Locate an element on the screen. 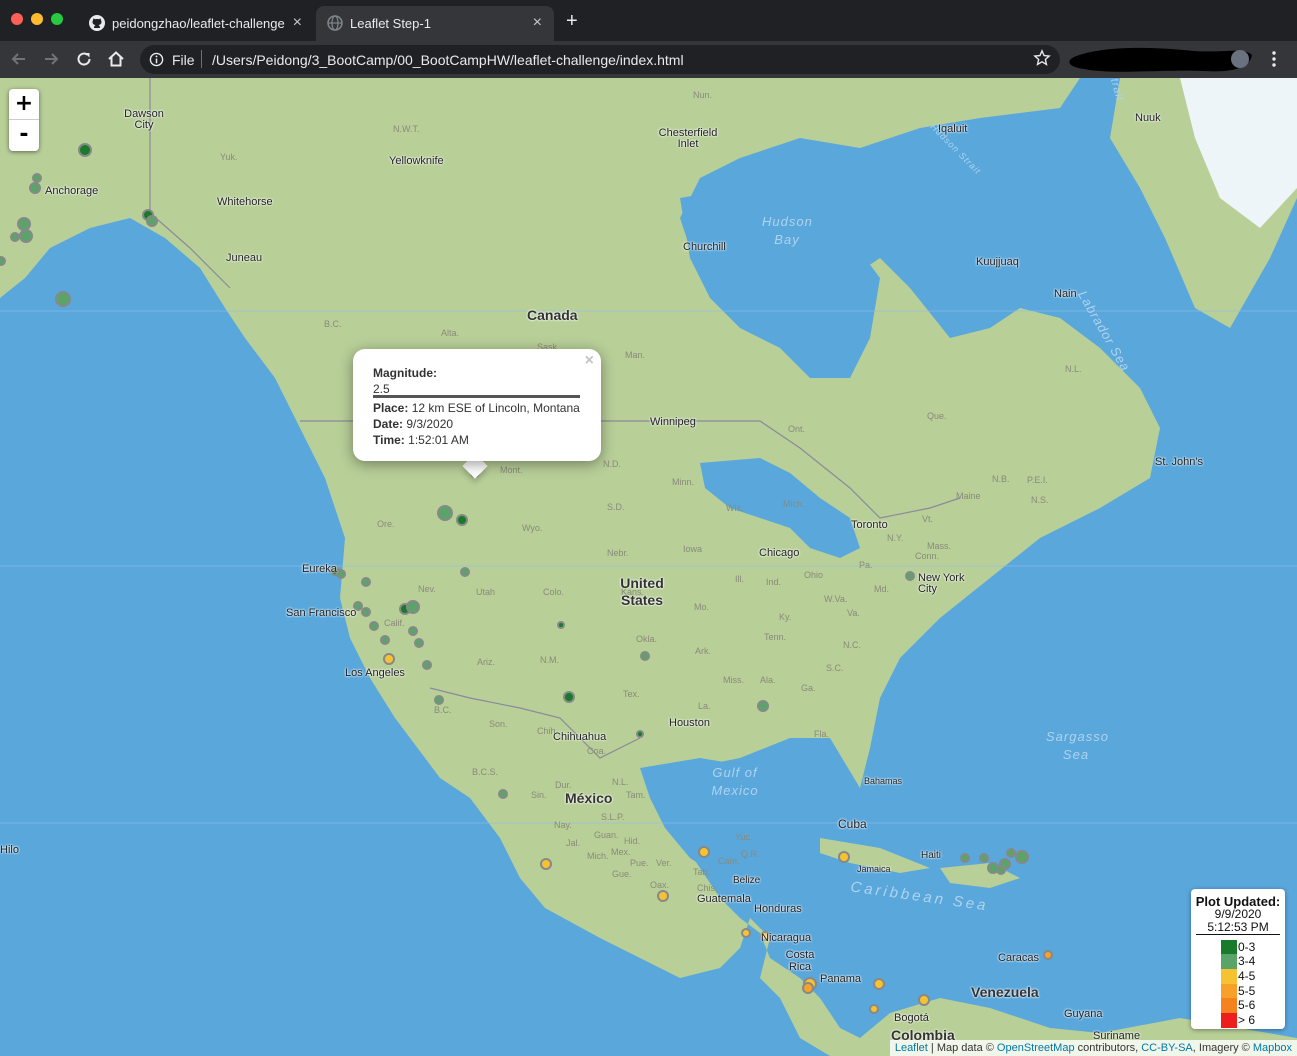 The height and width of the screenshot is (1056, 1297). popup-place: Place: 12 km ESE of Lincoln, Montana is located at coordinates (476, 408).